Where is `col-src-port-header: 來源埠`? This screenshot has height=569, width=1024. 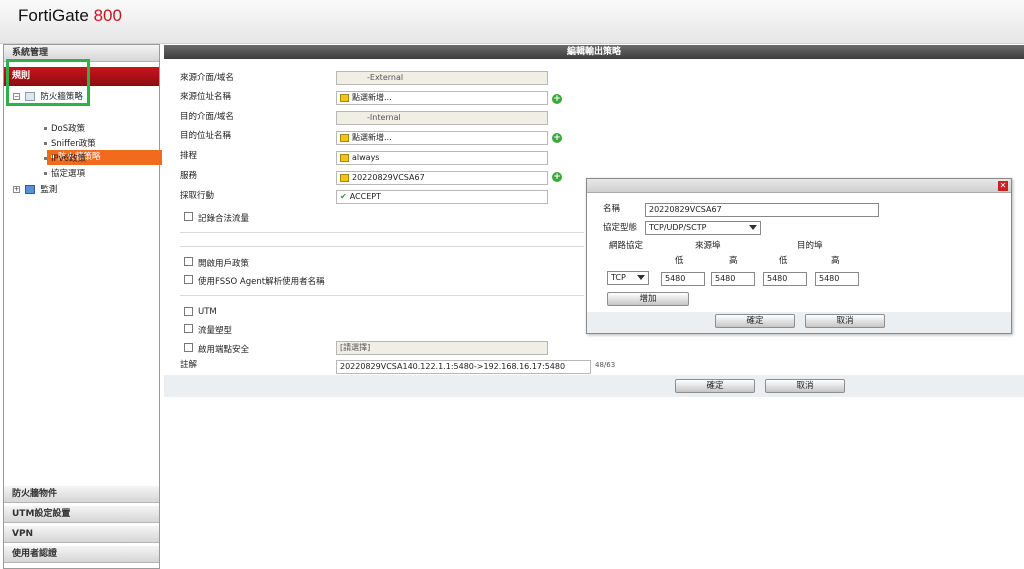
col-src-port-header: 來源埠 is located at coordinates (708, 246).